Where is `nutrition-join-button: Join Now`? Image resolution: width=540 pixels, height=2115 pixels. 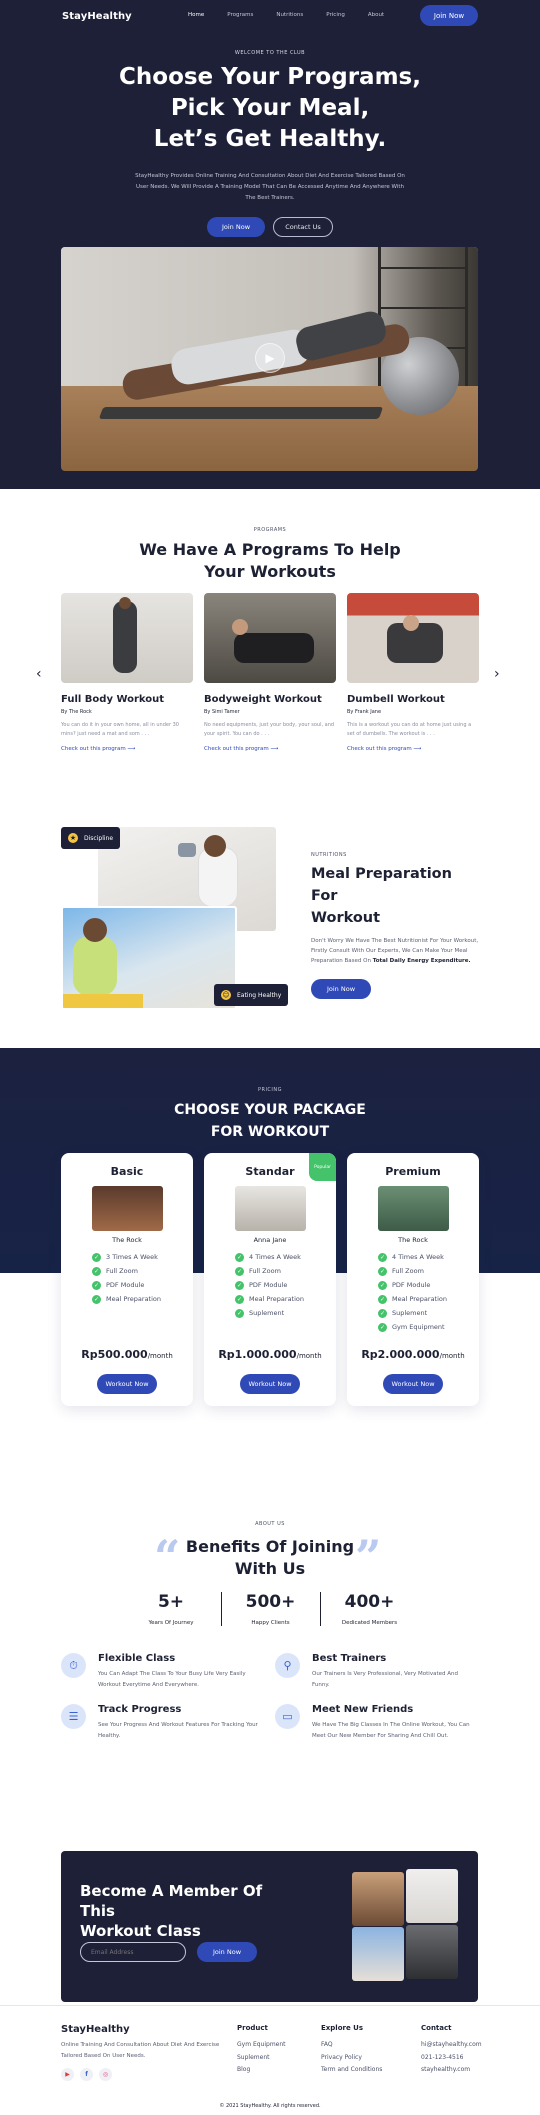 nutrition-join-button: Join Now is located at coordinates (341, 989).